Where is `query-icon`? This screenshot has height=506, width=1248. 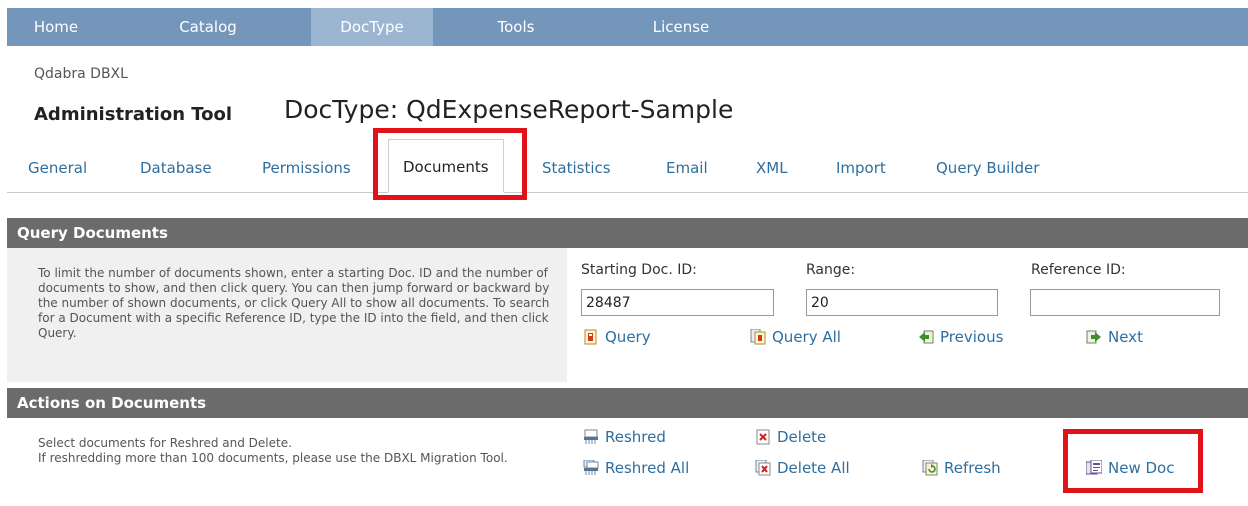
query-icon is located at coordinates (591, 337).